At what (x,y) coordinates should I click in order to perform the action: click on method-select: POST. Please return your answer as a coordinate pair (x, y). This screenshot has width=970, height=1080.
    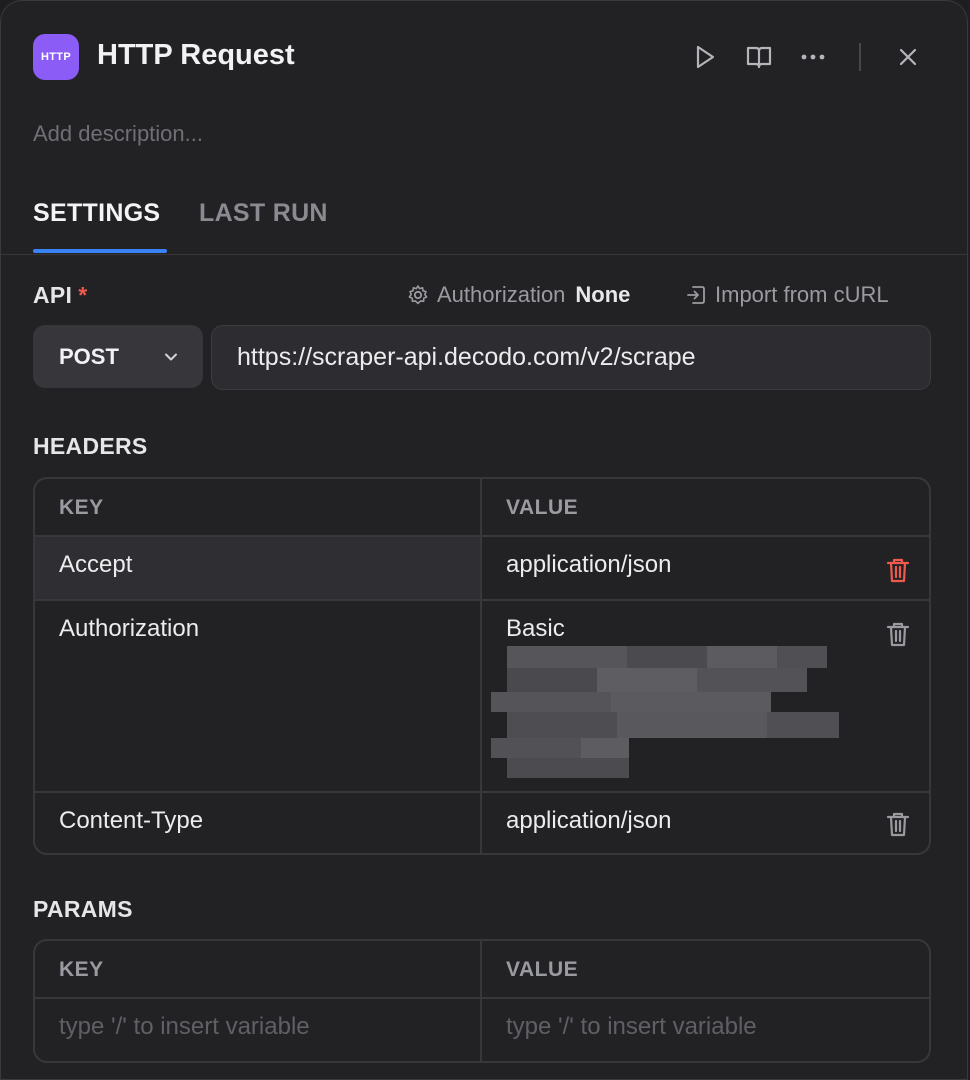
    Looking at the image, I should click on (118, 356).